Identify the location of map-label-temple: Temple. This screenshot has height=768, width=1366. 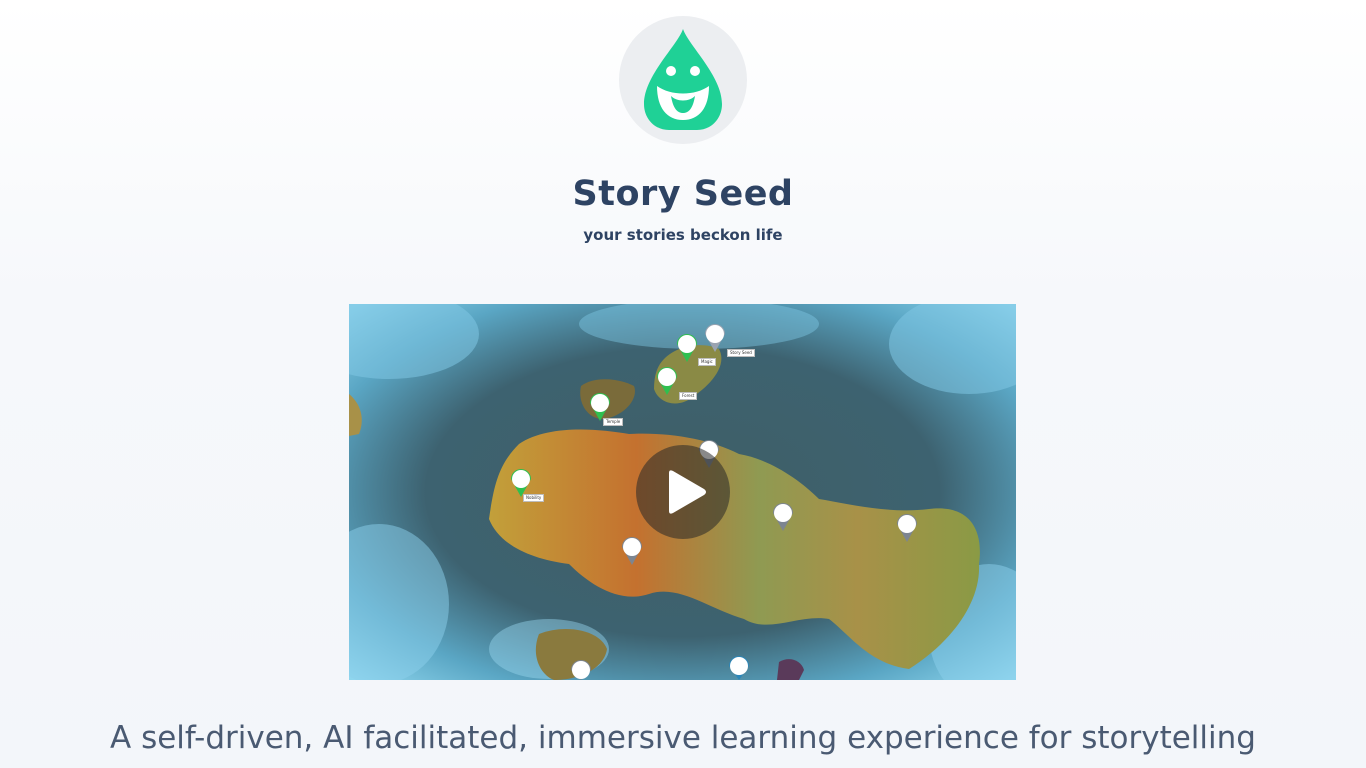
(613, 422).